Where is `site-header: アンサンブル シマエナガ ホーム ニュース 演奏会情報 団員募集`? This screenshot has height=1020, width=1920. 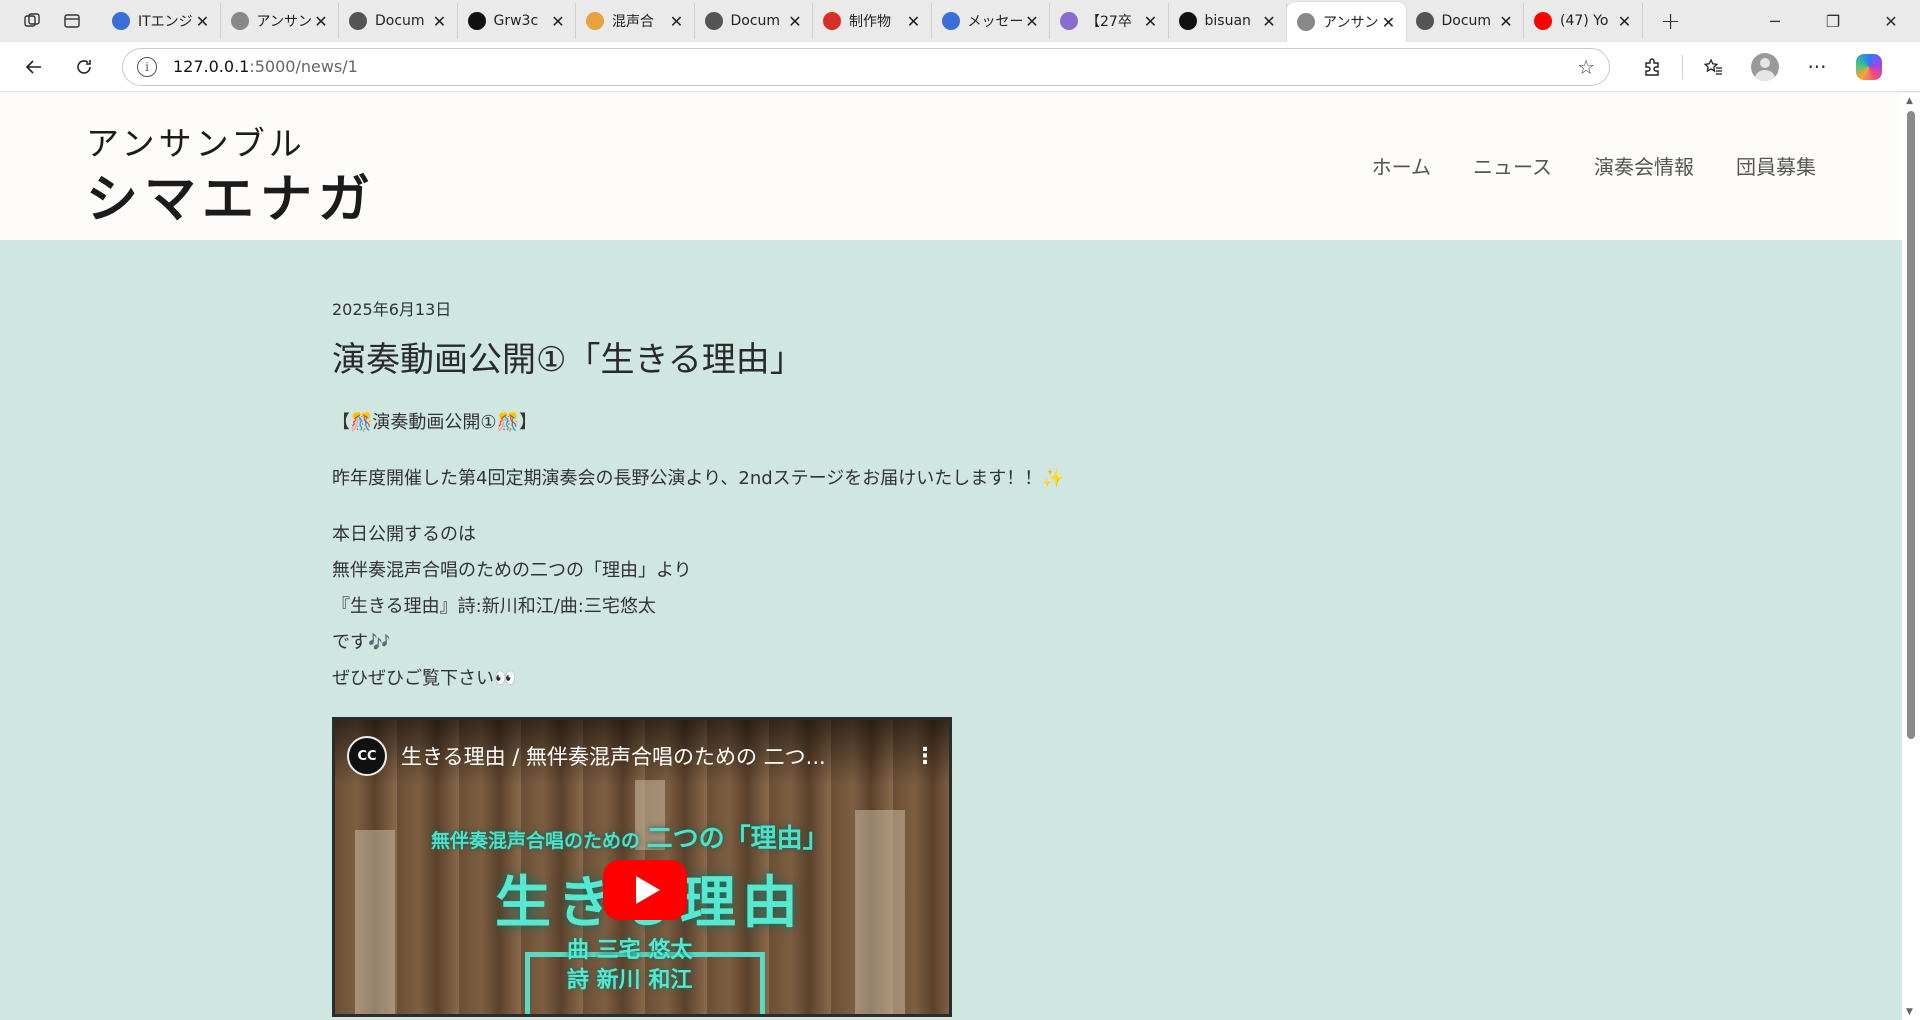 site-header: アンサンブル シマエナガ ホーム ニュース 演奏会情報 団員募集 is located at coordinates (951, 166).